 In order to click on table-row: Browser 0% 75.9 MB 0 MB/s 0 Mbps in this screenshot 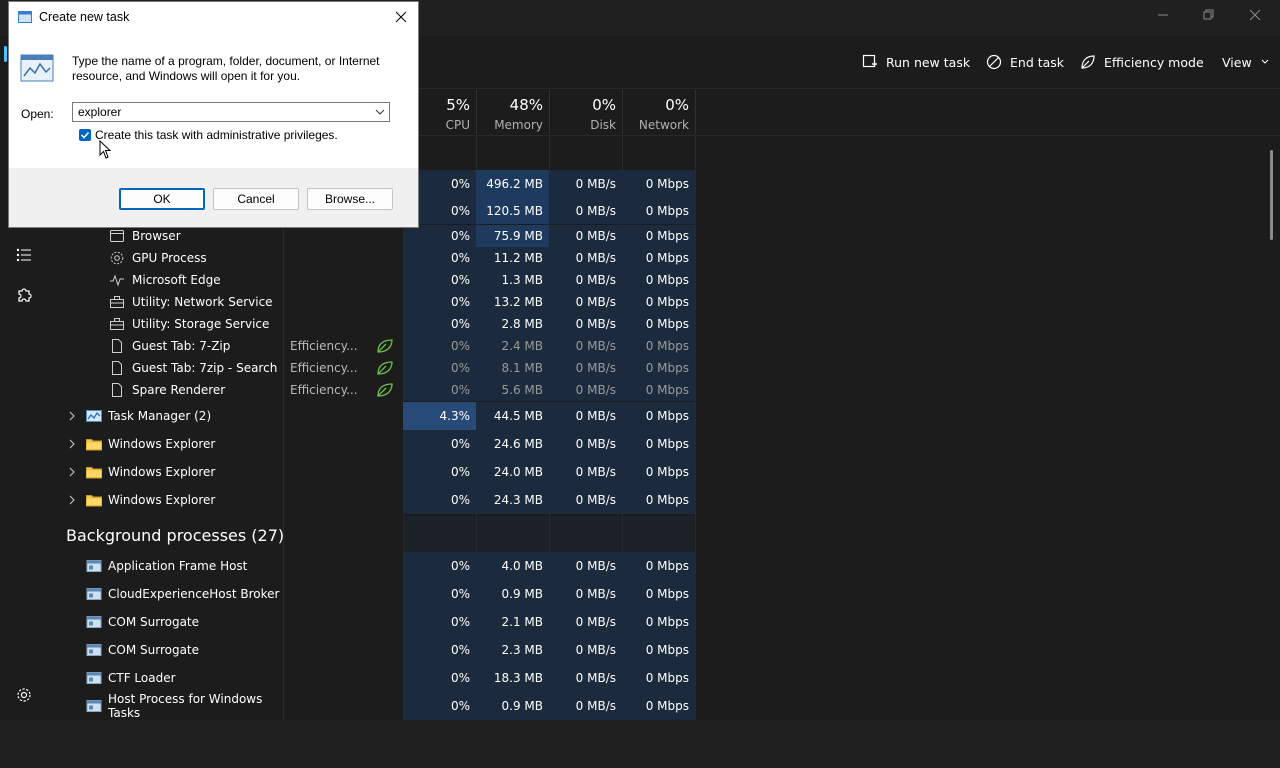, I will do `click(660, 236)`.